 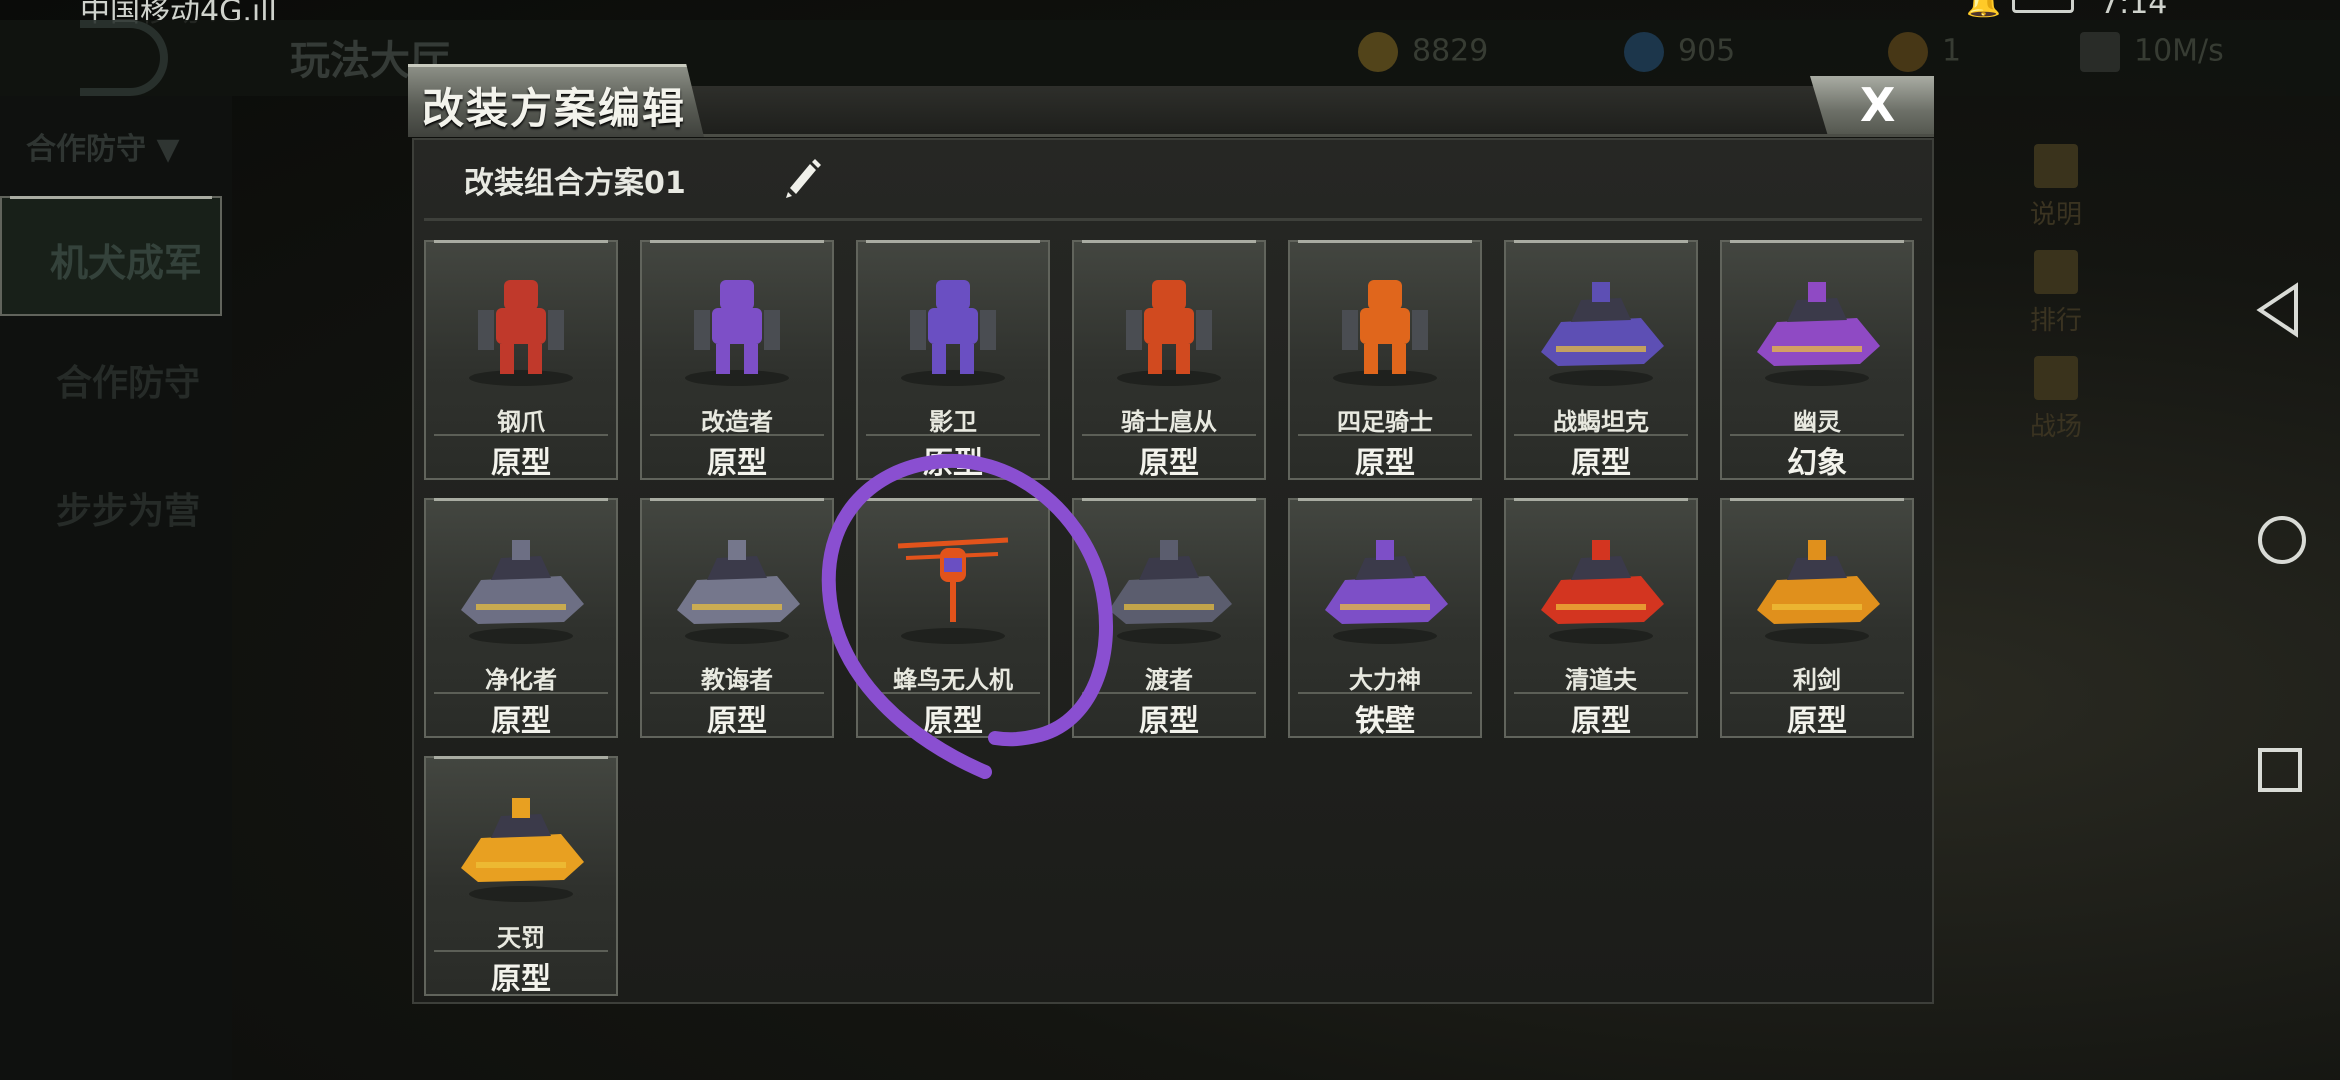 What do you see at coordinates (103, 146) in the screenshot?
I see `mode-selector: 合作防守 ▼` at bounding box center [103, 146].